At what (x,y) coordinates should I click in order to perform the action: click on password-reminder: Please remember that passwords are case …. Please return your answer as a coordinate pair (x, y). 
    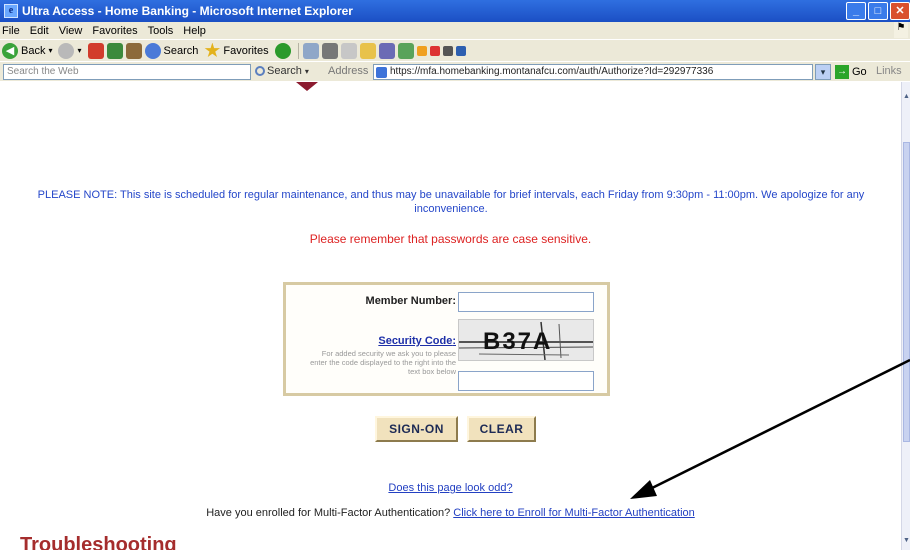
    Looking at the image, I should click on (450, 239).